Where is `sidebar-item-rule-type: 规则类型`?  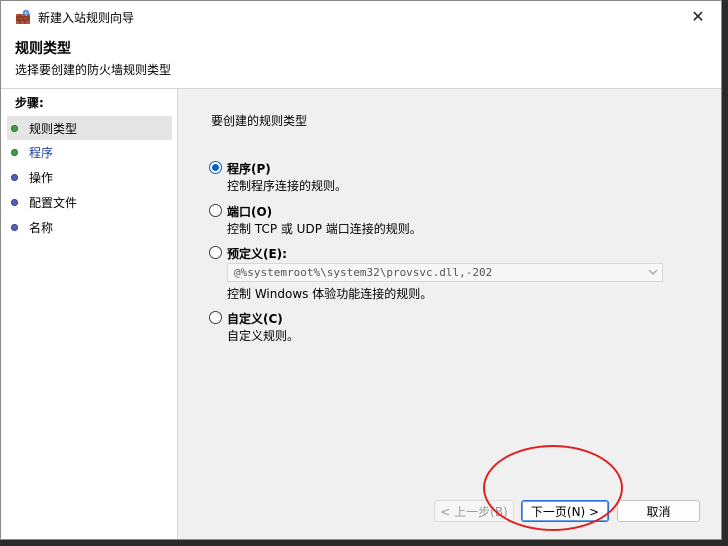 sidebar-item-rule-type: 规则类型 is located at coordinates (89, 128).